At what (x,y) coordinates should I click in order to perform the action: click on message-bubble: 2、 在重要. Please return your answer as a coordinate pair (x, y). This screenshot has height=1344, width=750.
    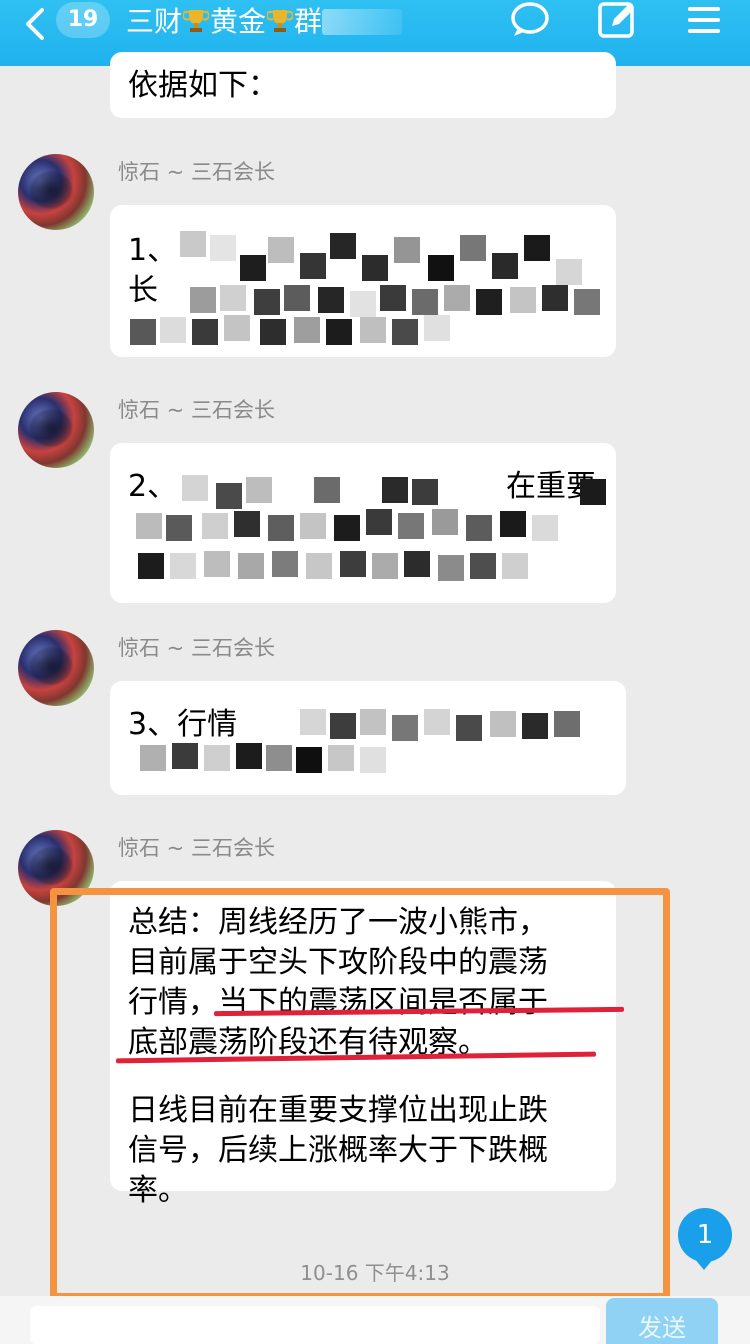
    Looking at the image, I should click on (363, 523).